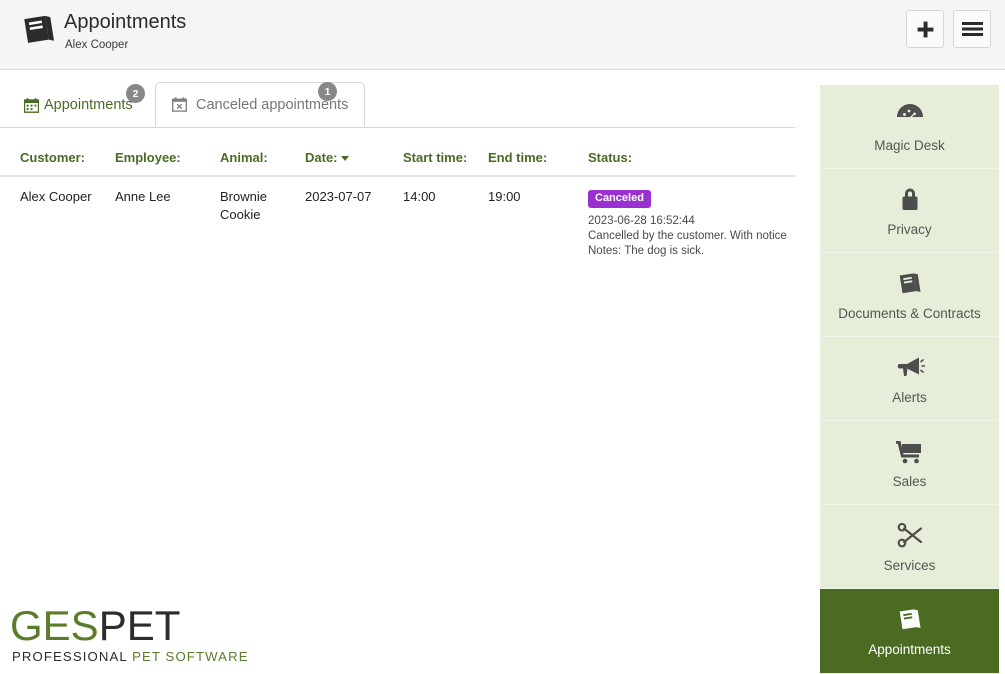 This screenshot has width=1005, height=674. Describe the element at coordinates (262, 161) in the screenshot. I see `column-header-animal: Animal:` at that location.